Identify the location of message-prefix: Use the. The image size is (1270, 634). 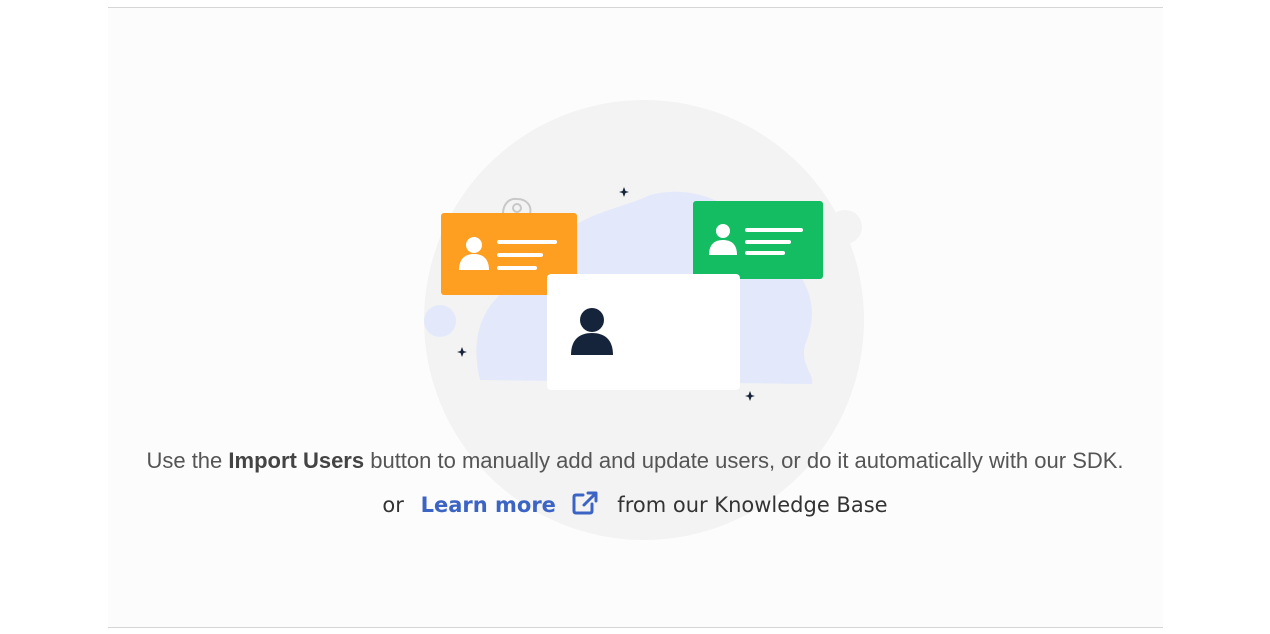
(187, 460).